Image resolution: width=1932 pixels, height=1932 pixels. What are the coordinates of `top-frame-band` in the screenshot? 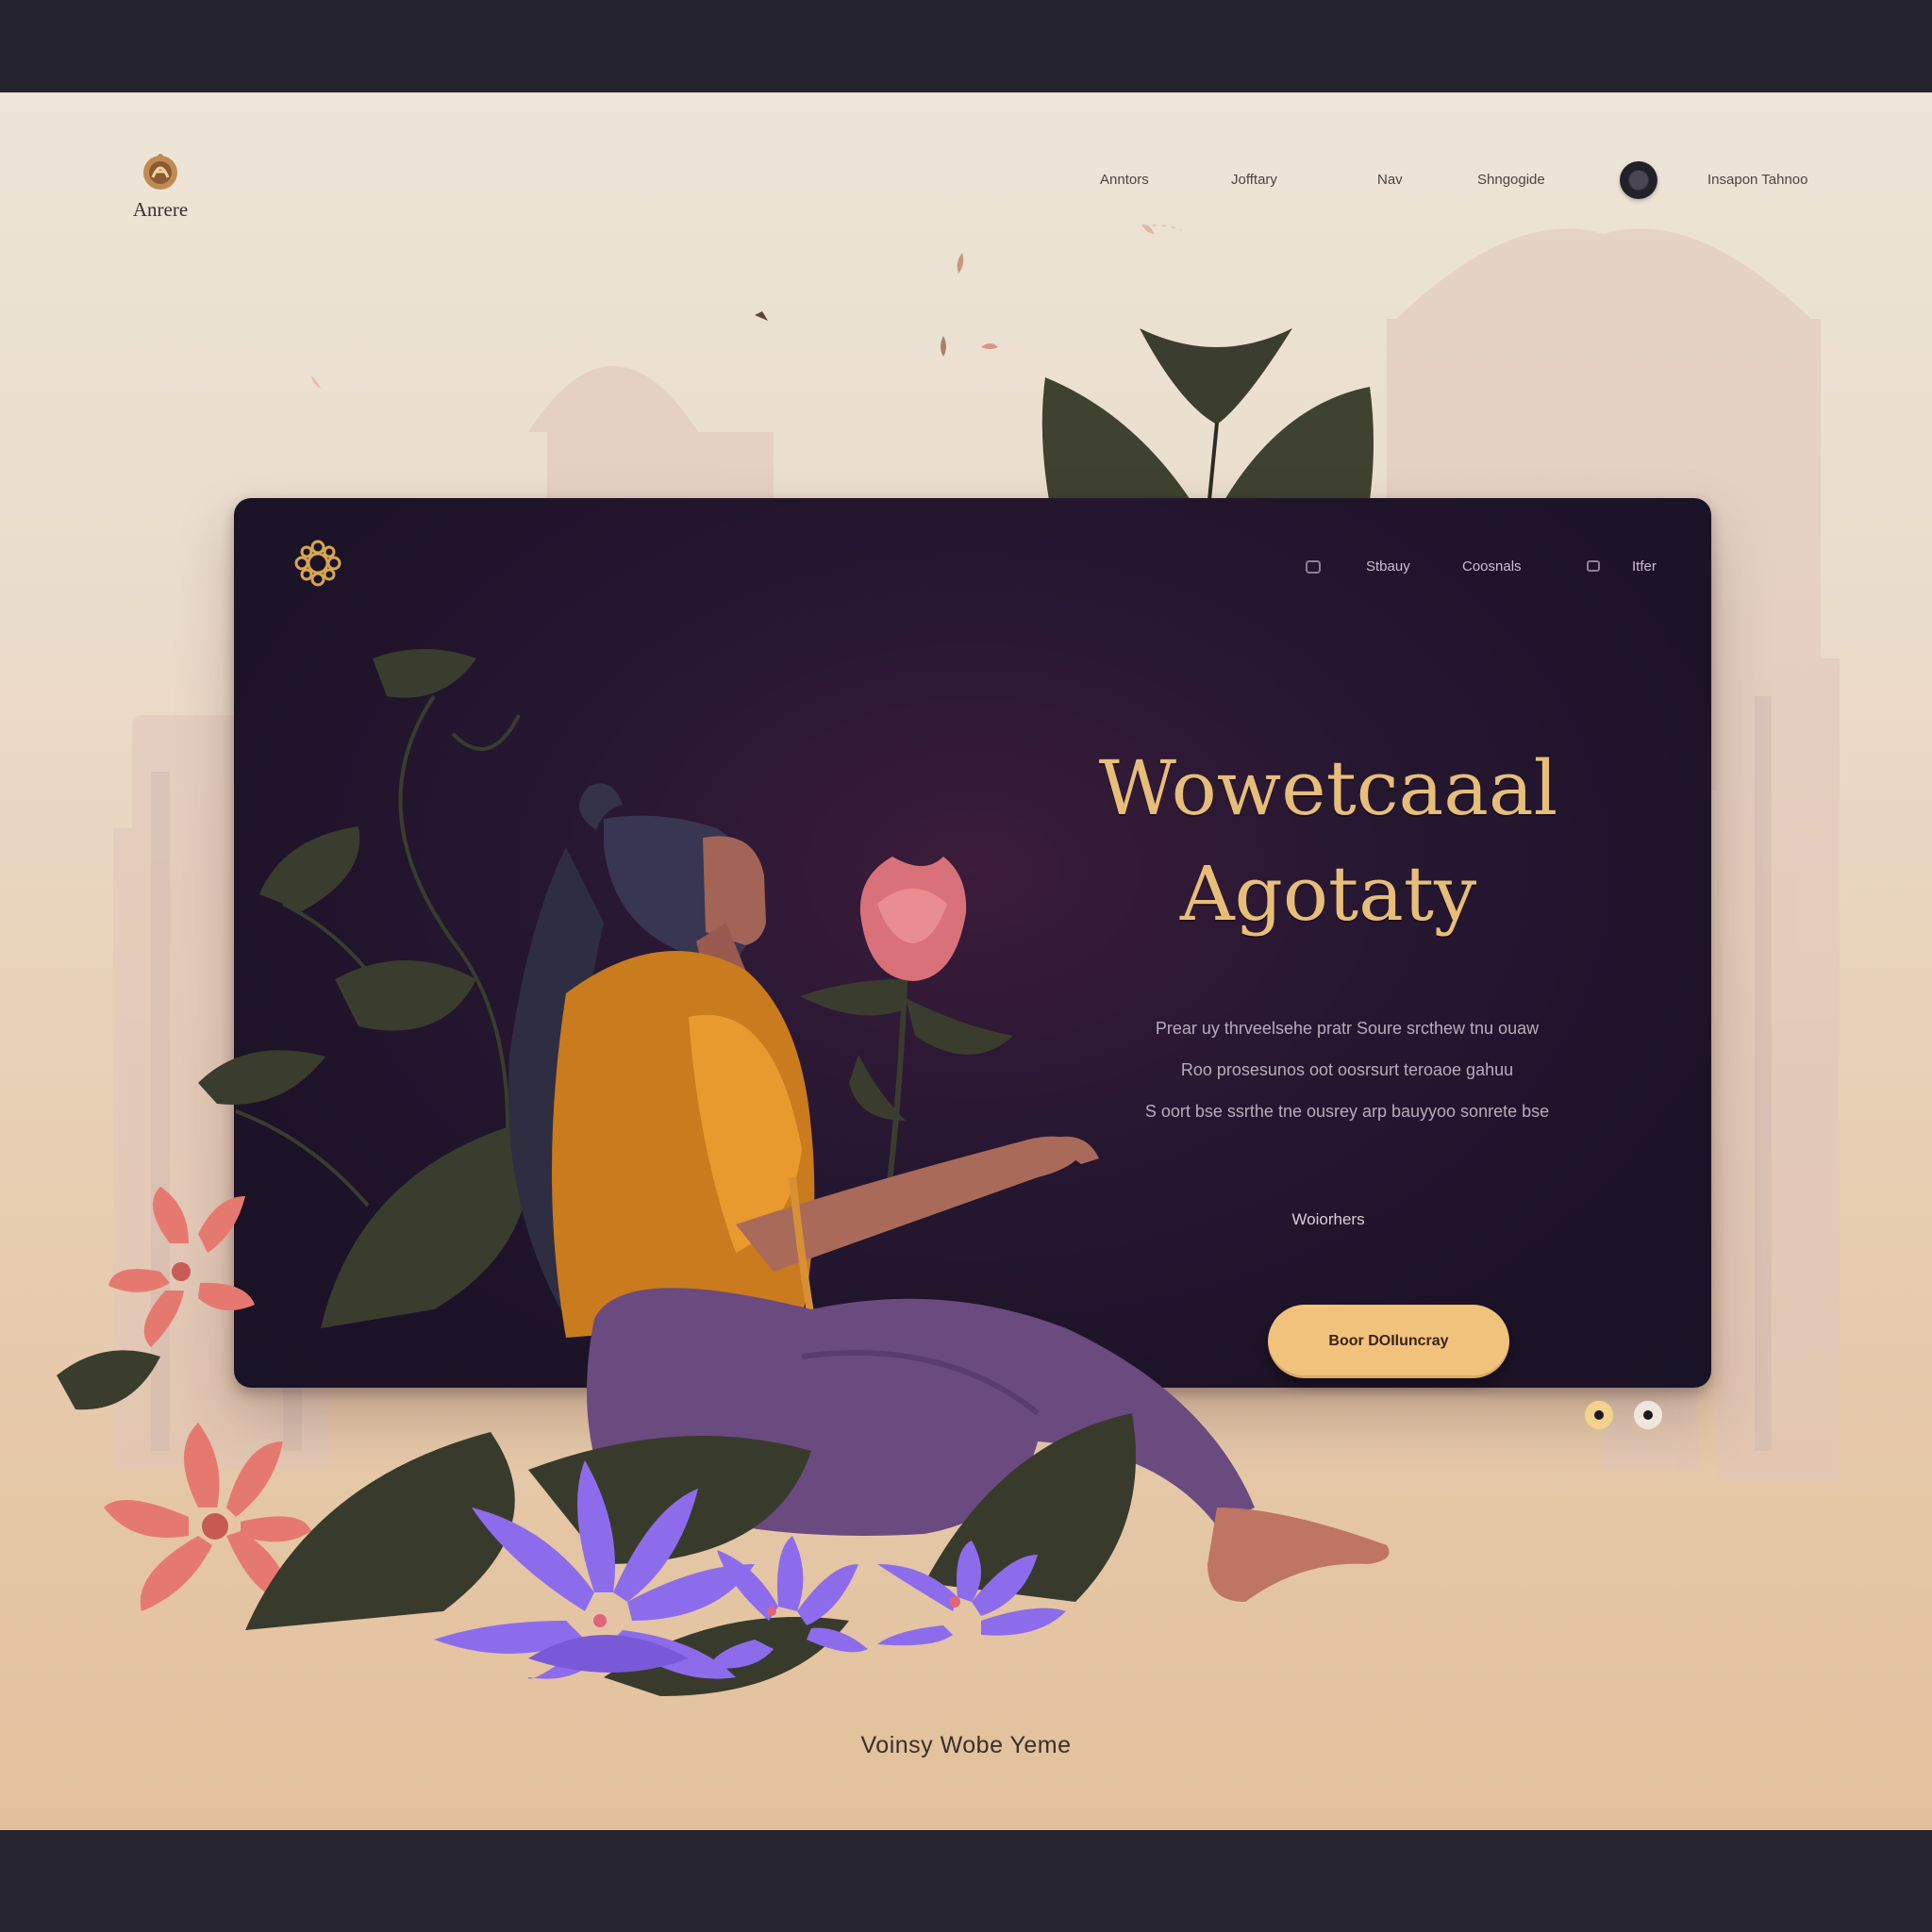 It's located at (966, 46).